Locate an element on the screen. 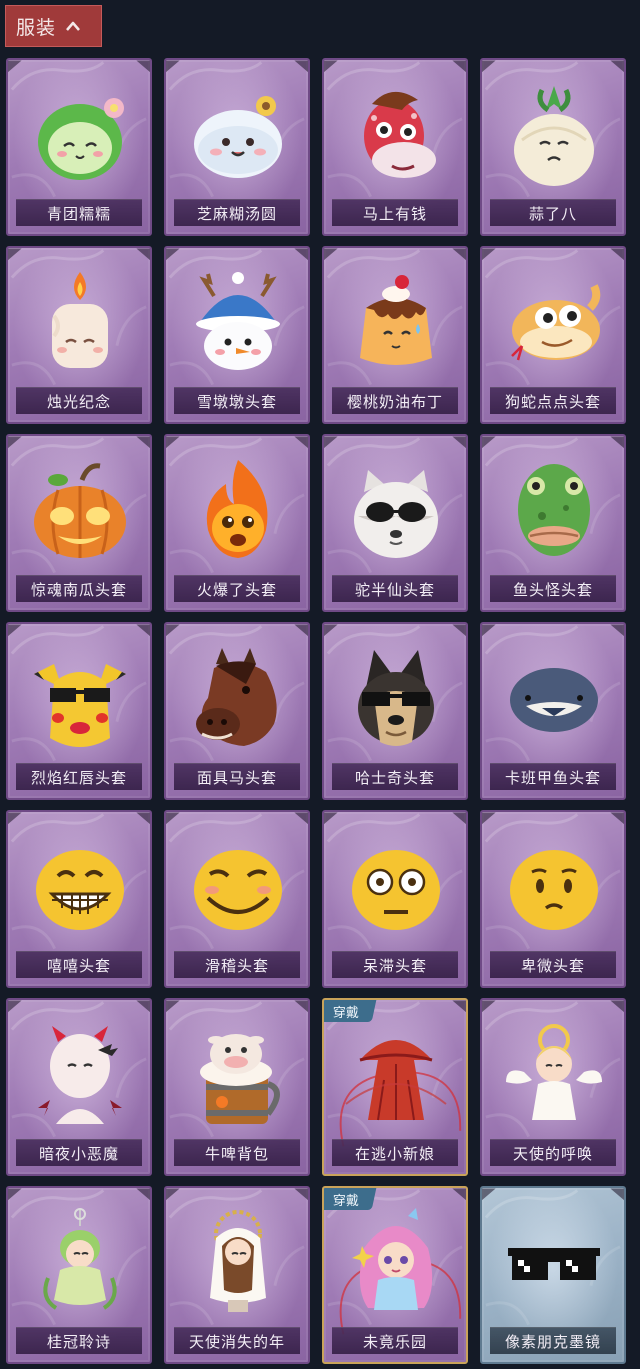 This screenshot has width=640, height=1369. shy-emoji-head-icon is located at coordinates (554, 890).